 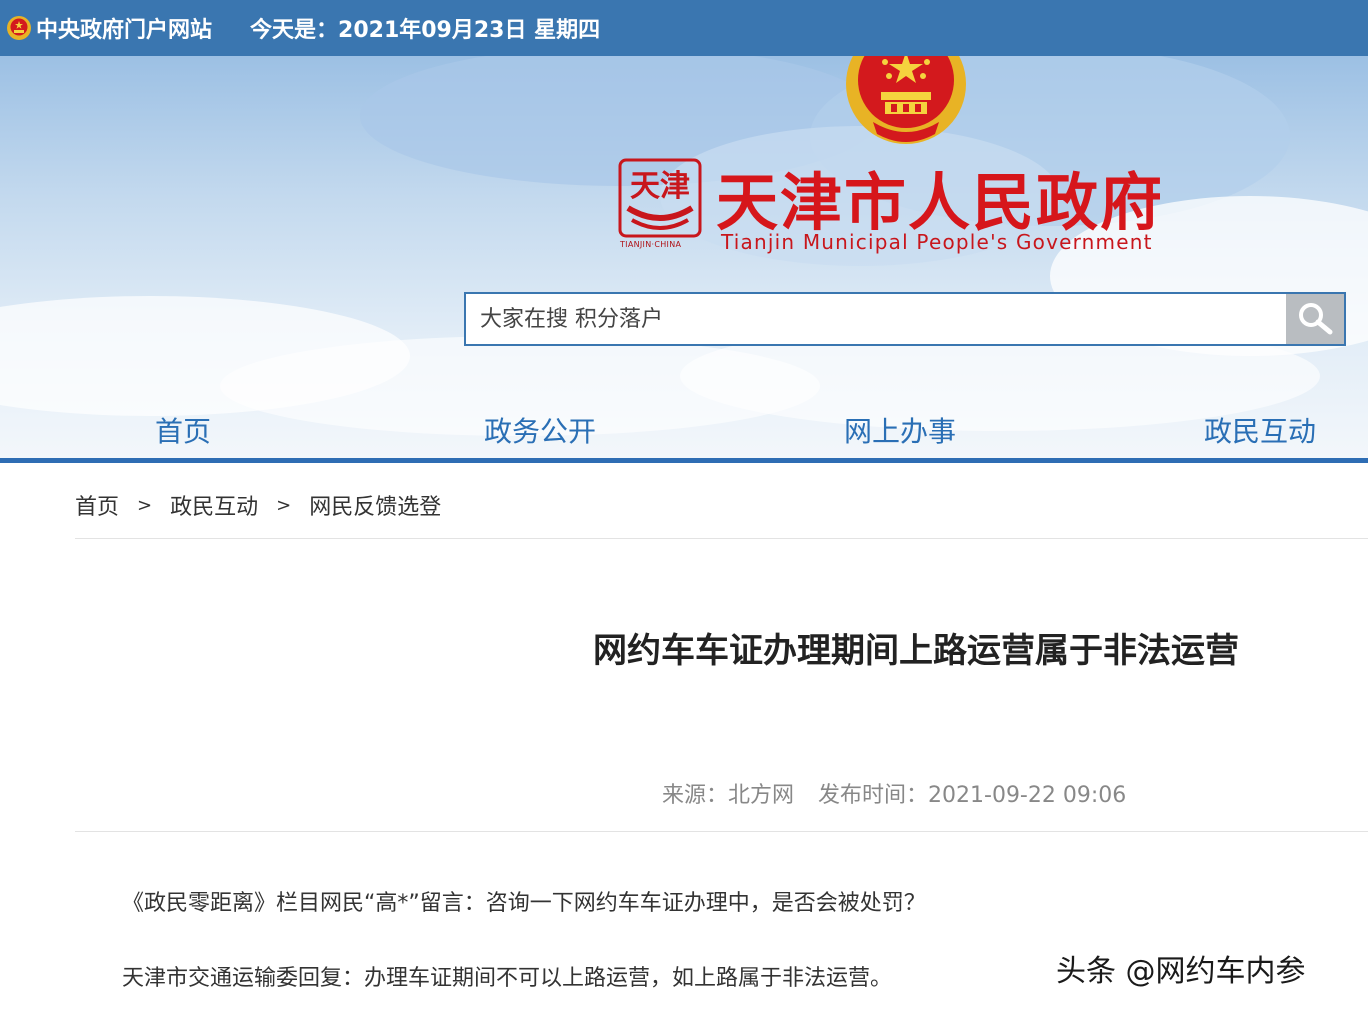 I want to click on search-input, so click(x=876, y=319).